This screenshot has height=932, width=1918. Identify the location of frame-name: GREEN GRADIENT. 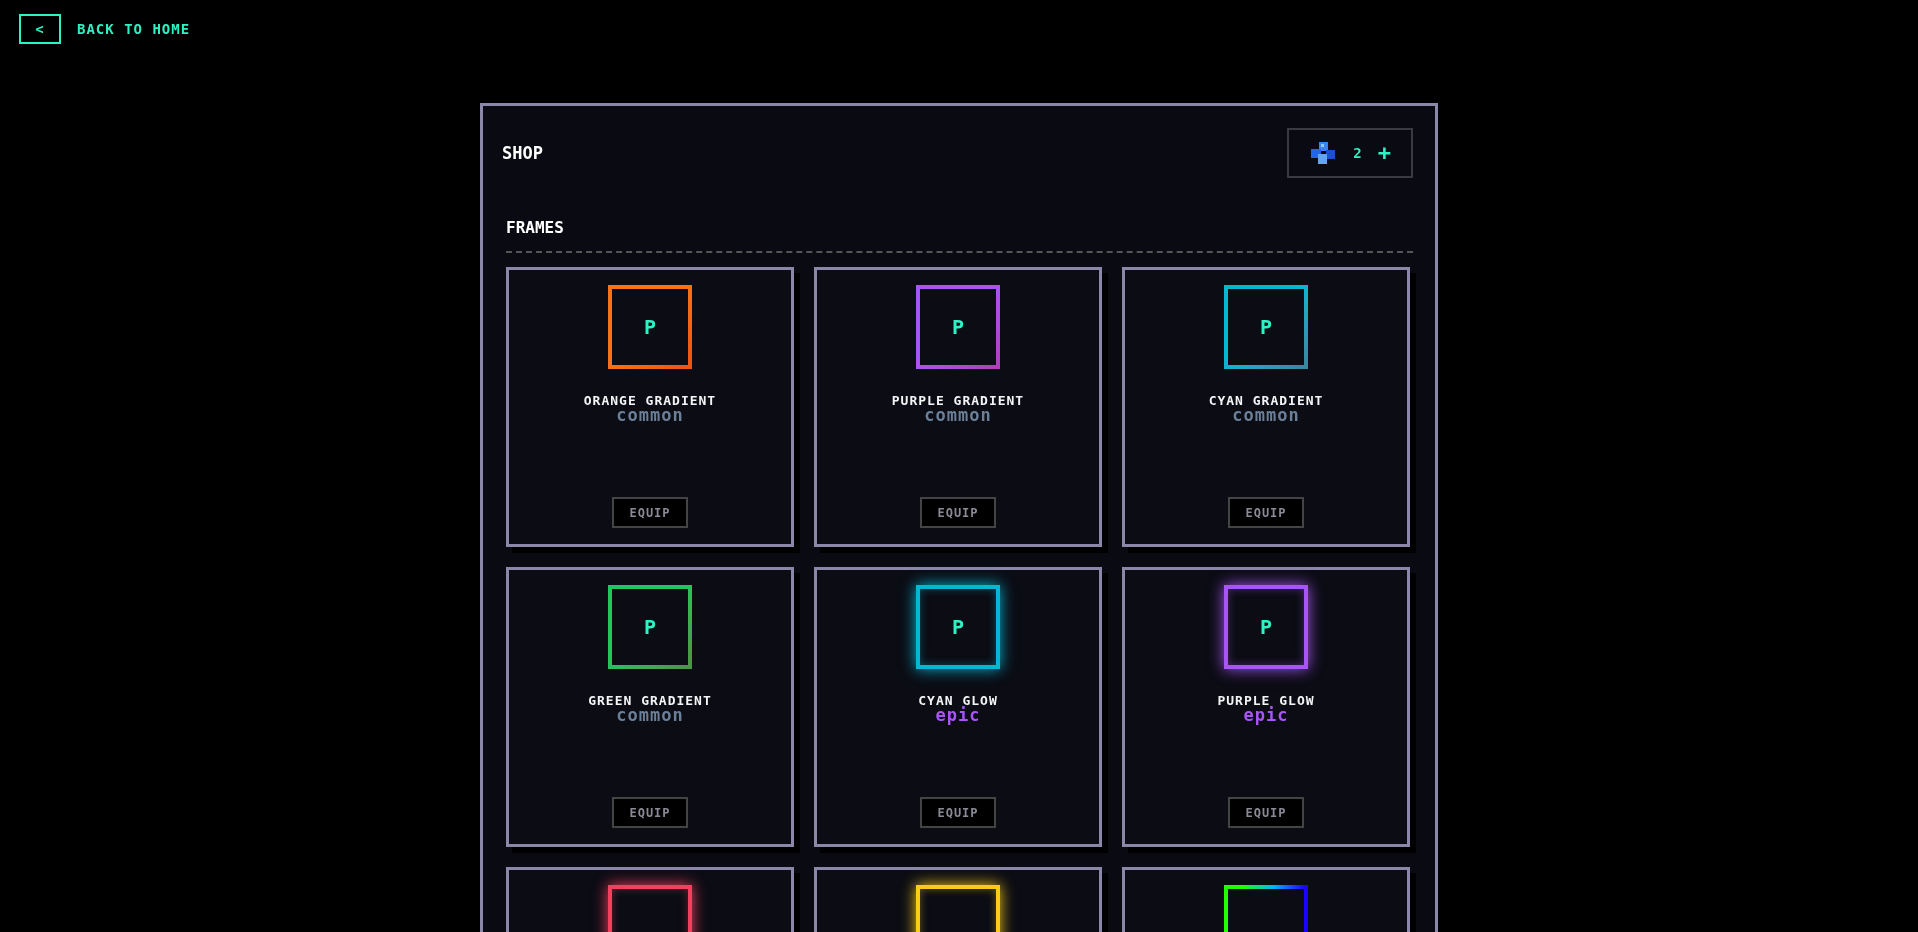
(650, 700).